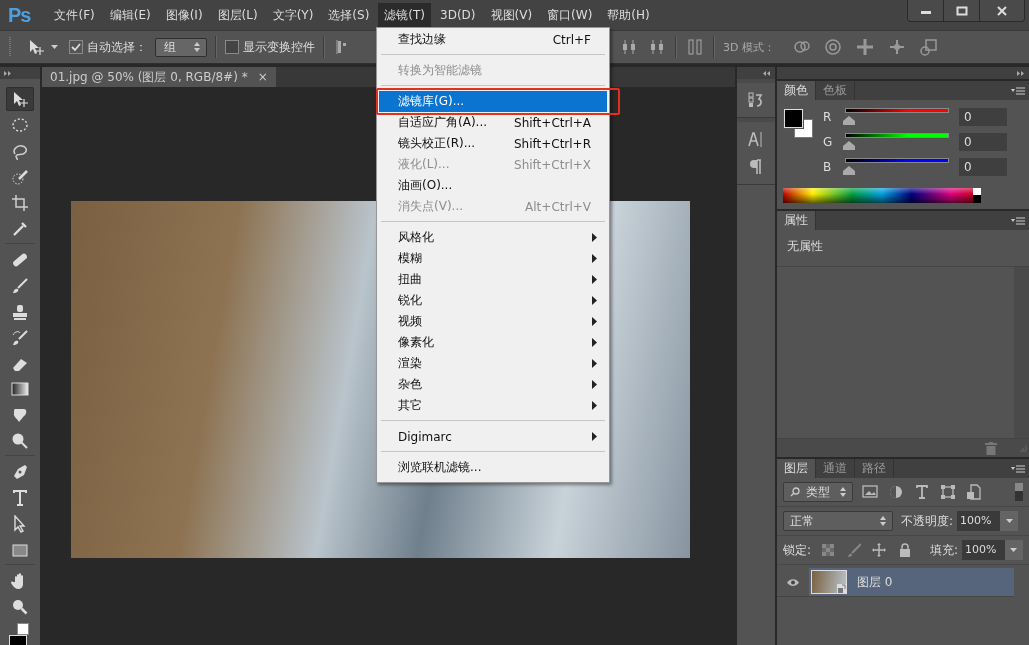 Image resolution: width=1029 pixels, height=645 pixels. What do you see at coordinates (410, 321) in the screenshot?
I see `menu-item-label: 视频` at bounding box center [410, 321].